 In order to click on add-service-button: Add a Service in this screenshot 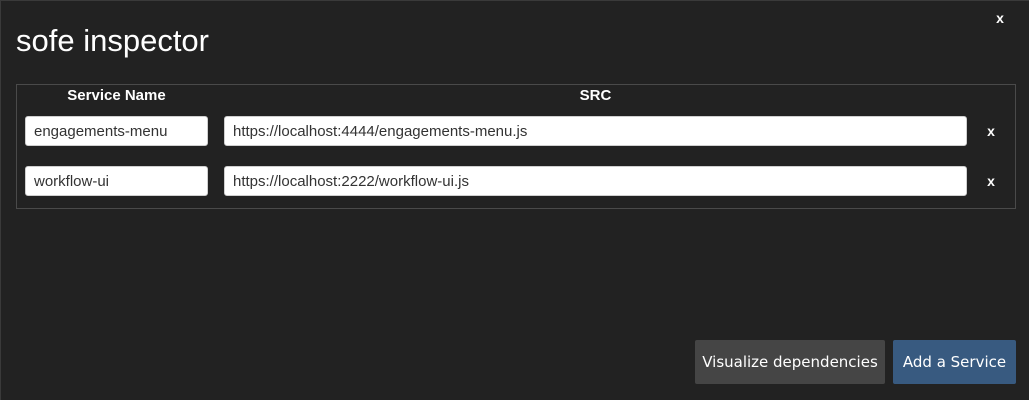, I will do `click(954, 362)`.